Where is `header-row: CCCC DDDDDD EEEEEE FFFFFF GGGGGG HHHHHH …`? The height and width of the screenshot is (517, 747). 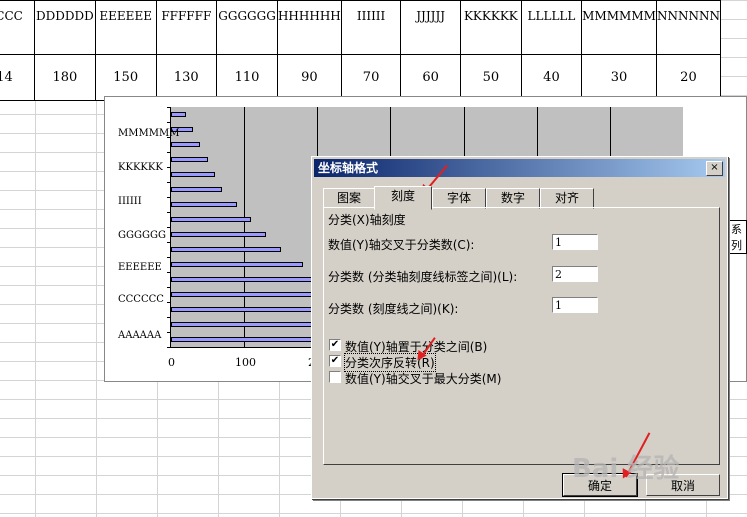 header-row: CCCC DDDDDD EEEEEE FFFFFF GGGGGG HHHHHH … is located at coordinates (361, 27).